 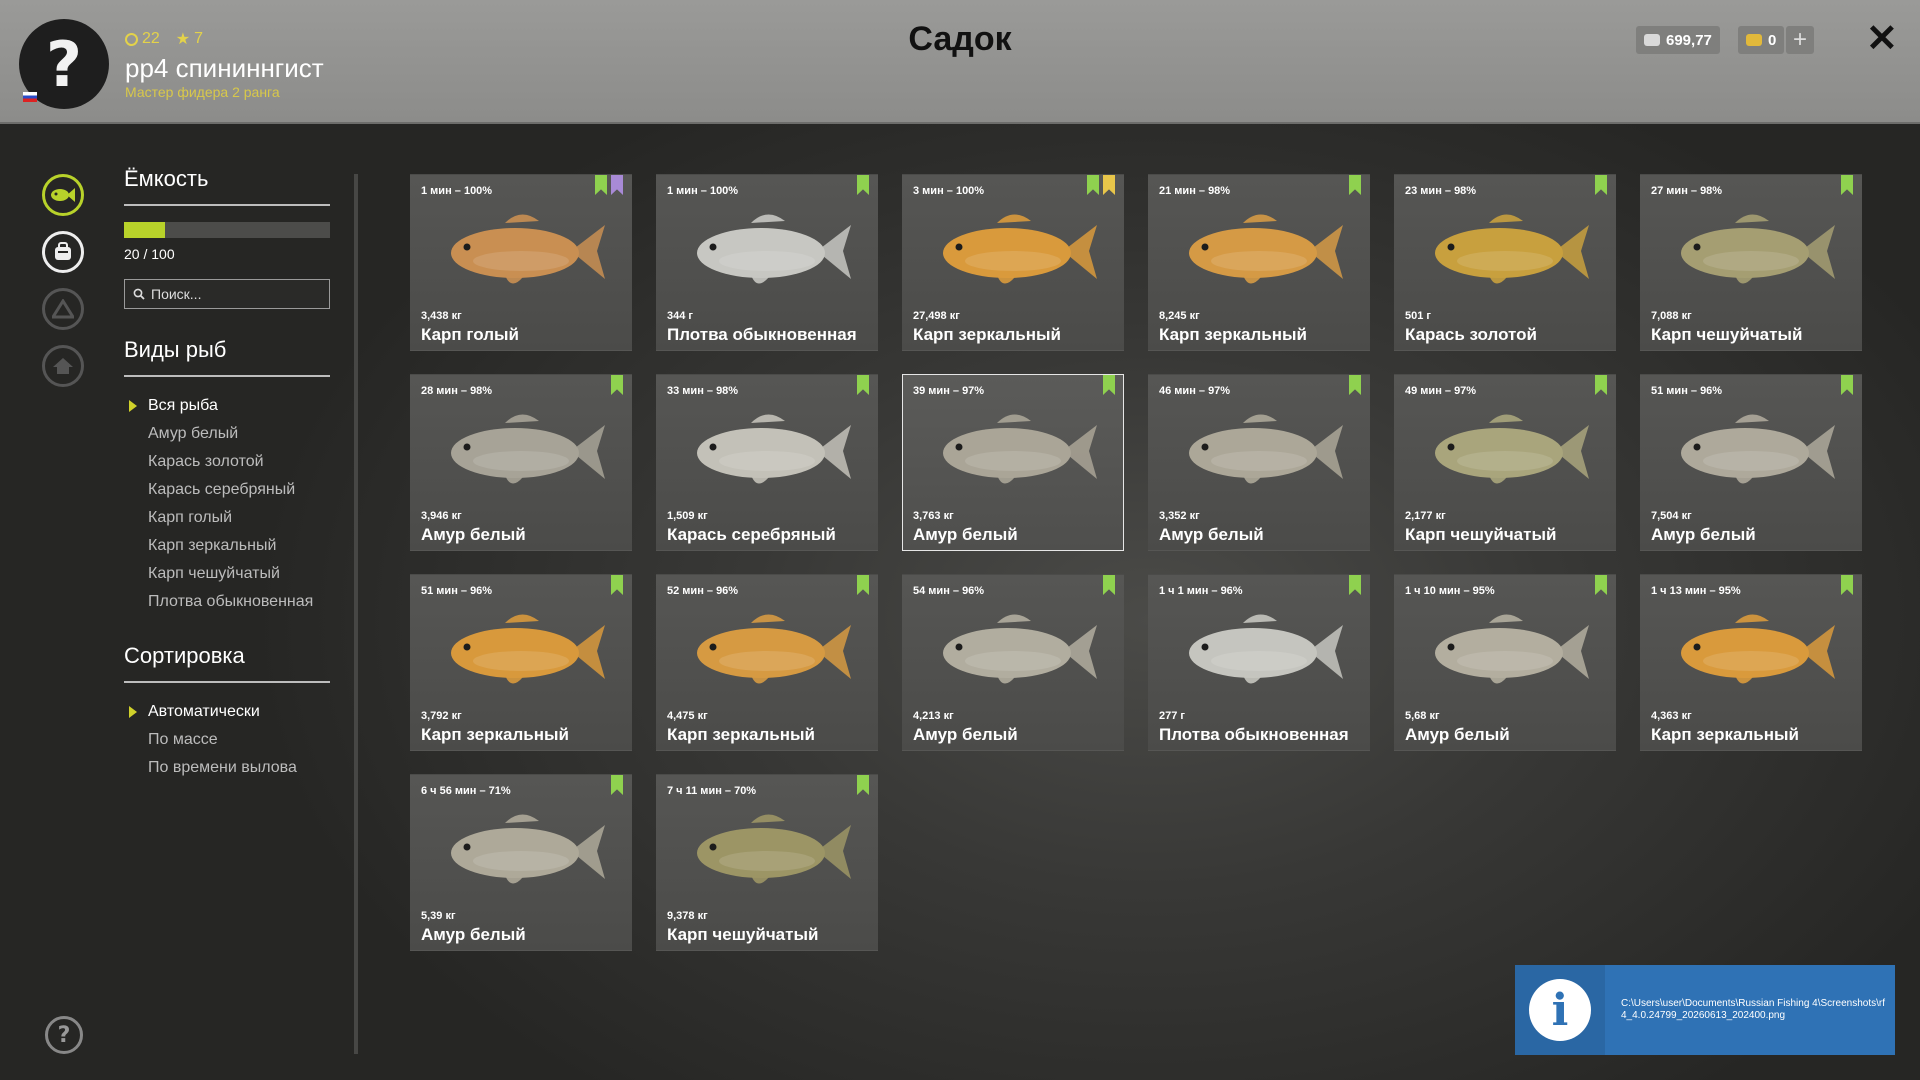 I want to click on species-filter-item: Карп чешуйчатый, so click(x=227, y=579).